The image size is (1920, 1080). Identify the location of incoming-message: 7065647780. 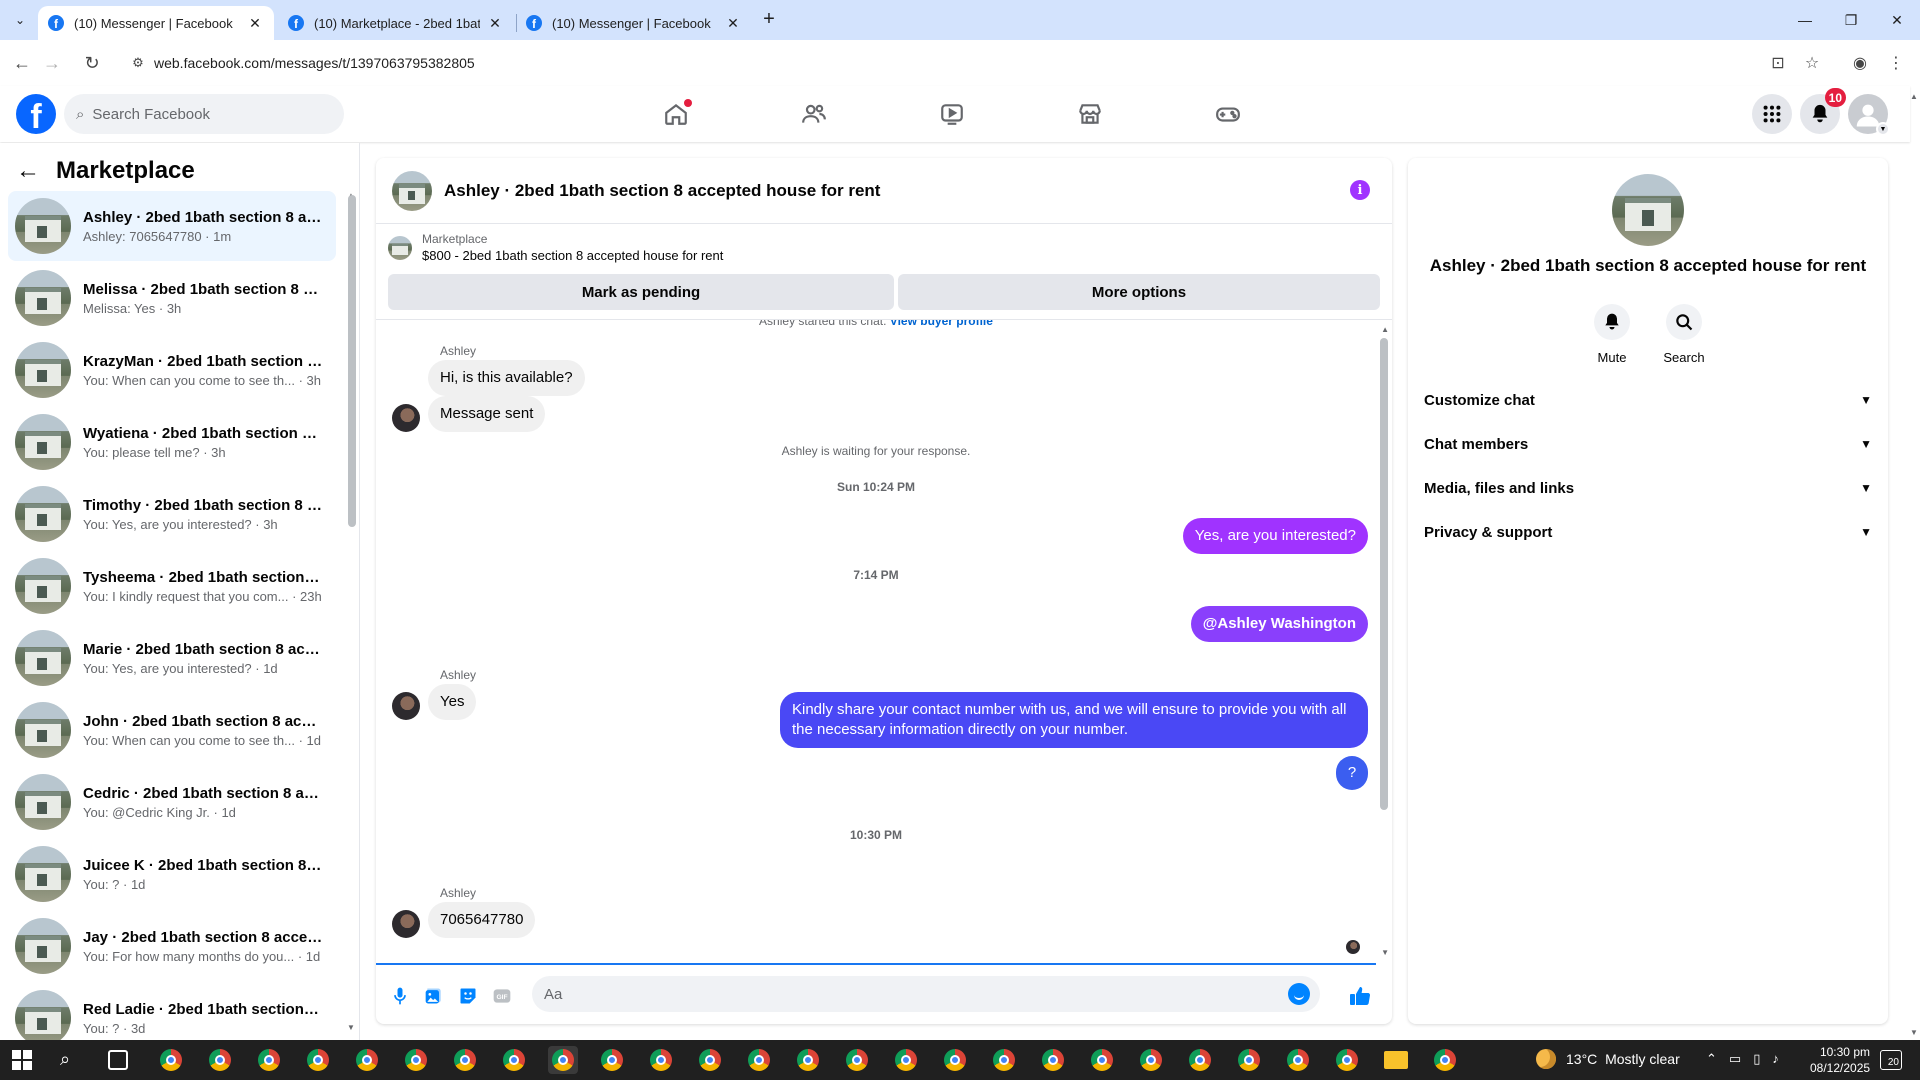
(482, 920).